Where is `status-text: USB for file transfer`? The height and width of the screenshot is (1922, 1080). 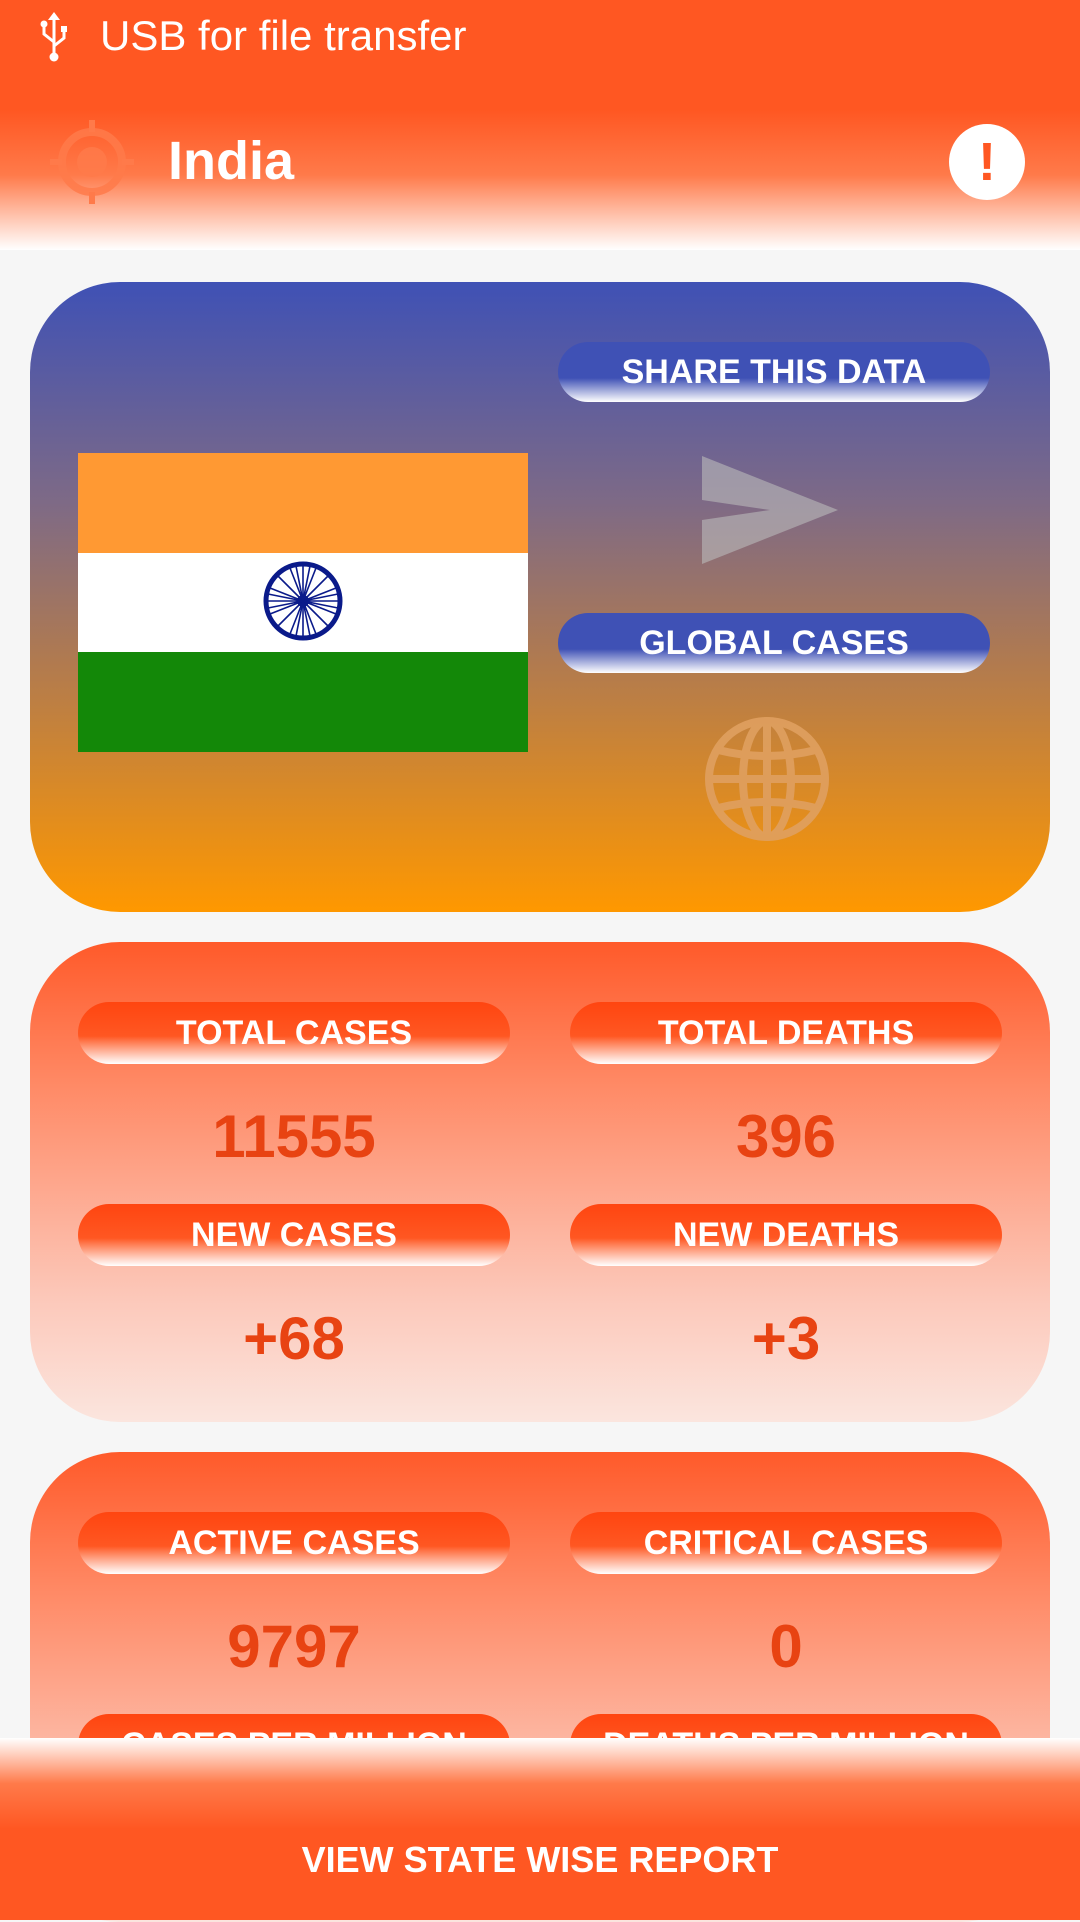
status-text: USB for file transfer is located at coordinates (283, 35).